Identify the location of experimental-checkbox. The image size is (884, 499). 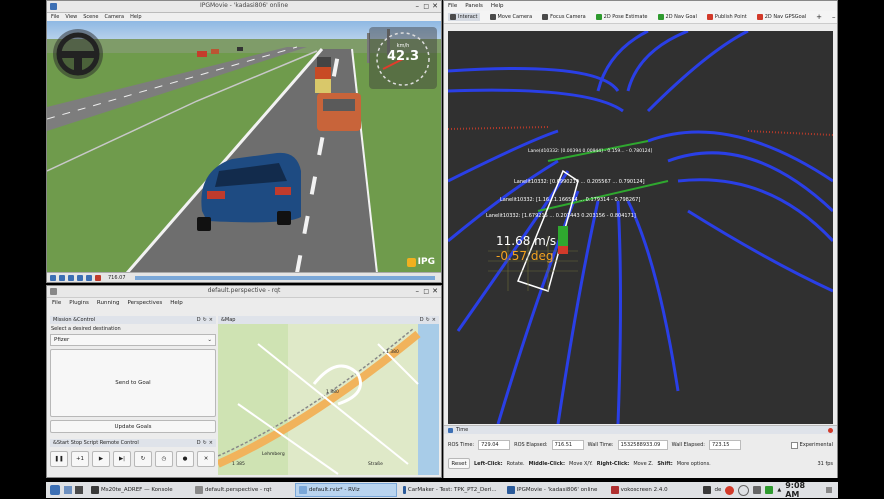
(794, 445).